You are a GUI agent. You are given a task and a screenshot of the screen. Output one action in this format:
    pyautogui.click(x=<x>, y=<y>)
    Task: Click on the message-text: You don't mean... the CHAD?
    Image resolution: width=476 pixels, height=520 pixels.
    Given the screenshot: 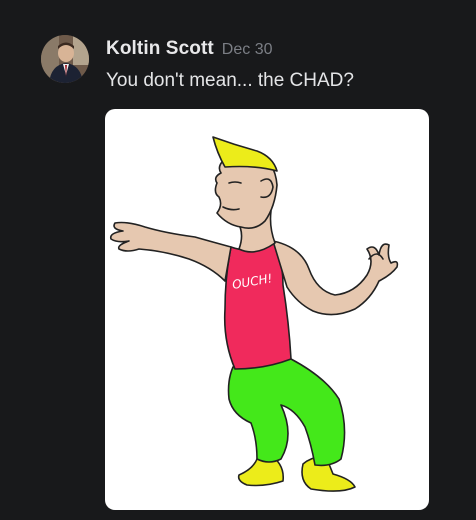 What is the action you would take?
    pyautogui.click(x=230, y=80)
    